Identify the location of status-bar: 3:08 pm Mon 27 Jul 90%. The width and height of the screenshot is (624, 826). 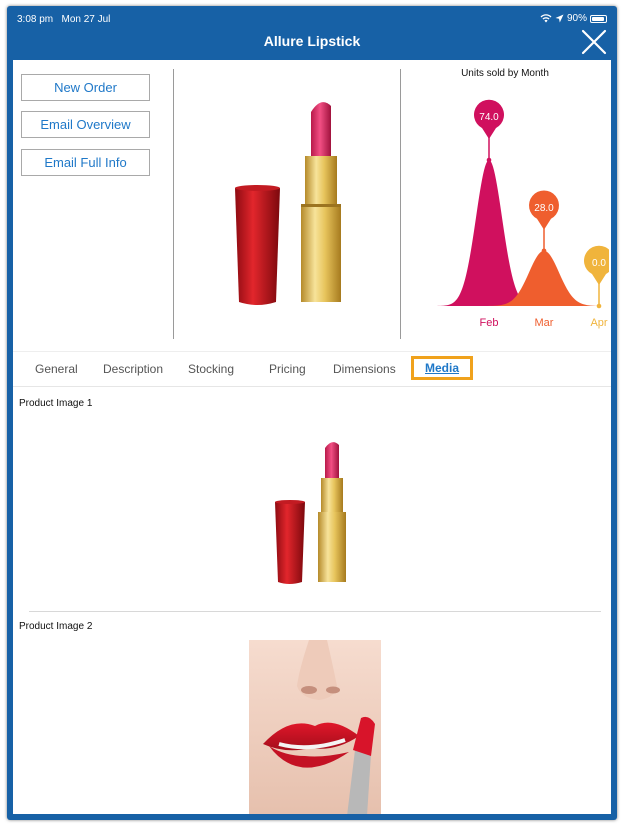
(312, 18).